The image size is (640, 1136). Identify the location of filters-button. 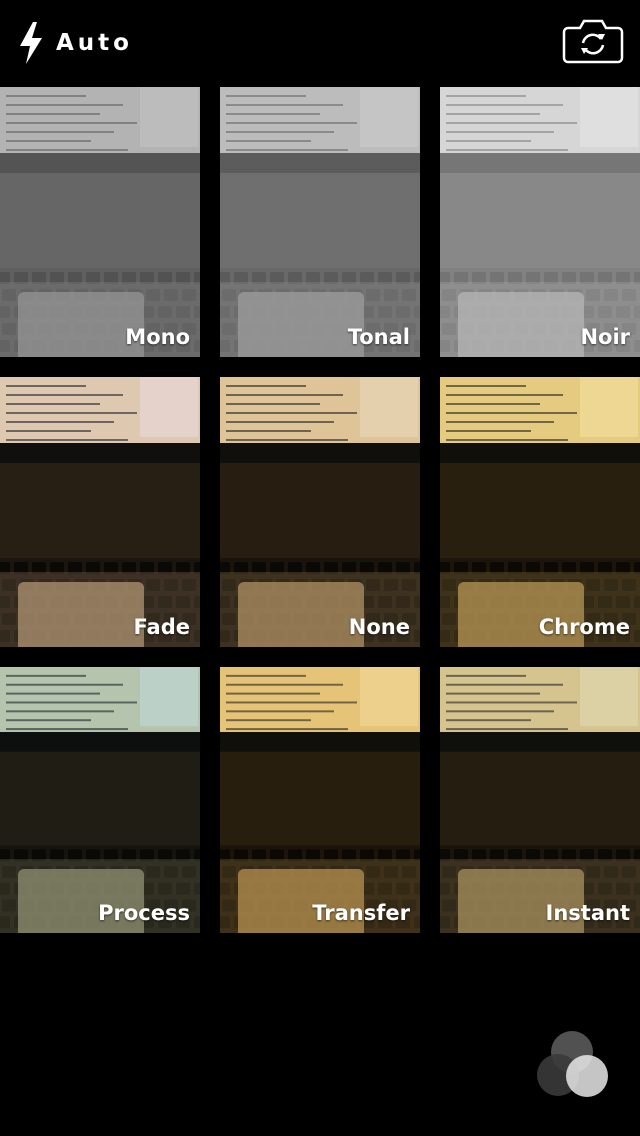
(572, 1065).